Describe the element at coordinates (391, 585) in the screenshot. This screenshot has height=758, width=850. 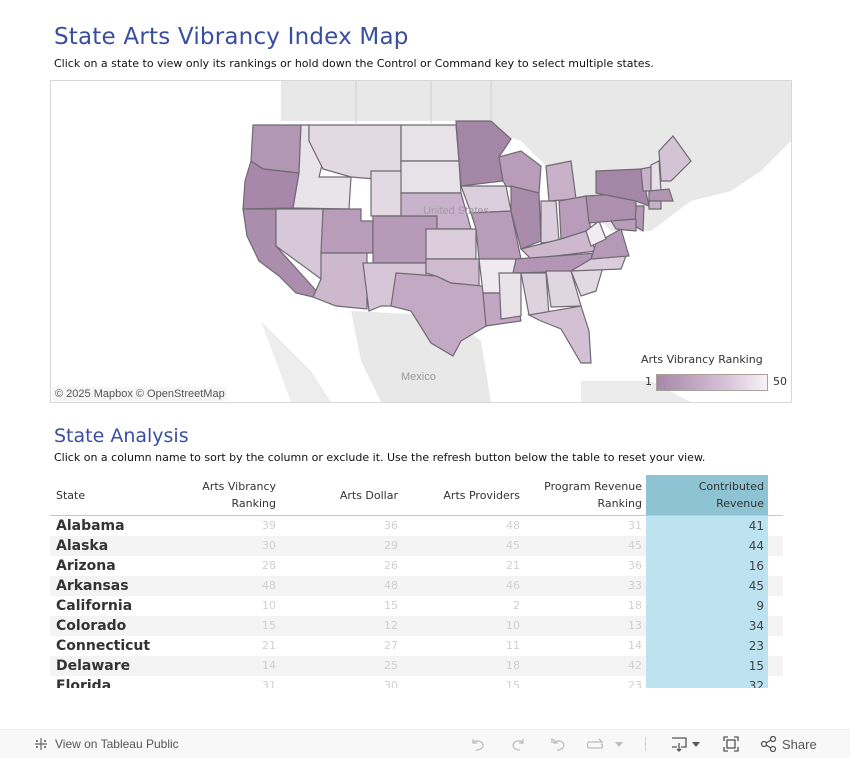
I see `cell-arts-dollar: 48` at that location.